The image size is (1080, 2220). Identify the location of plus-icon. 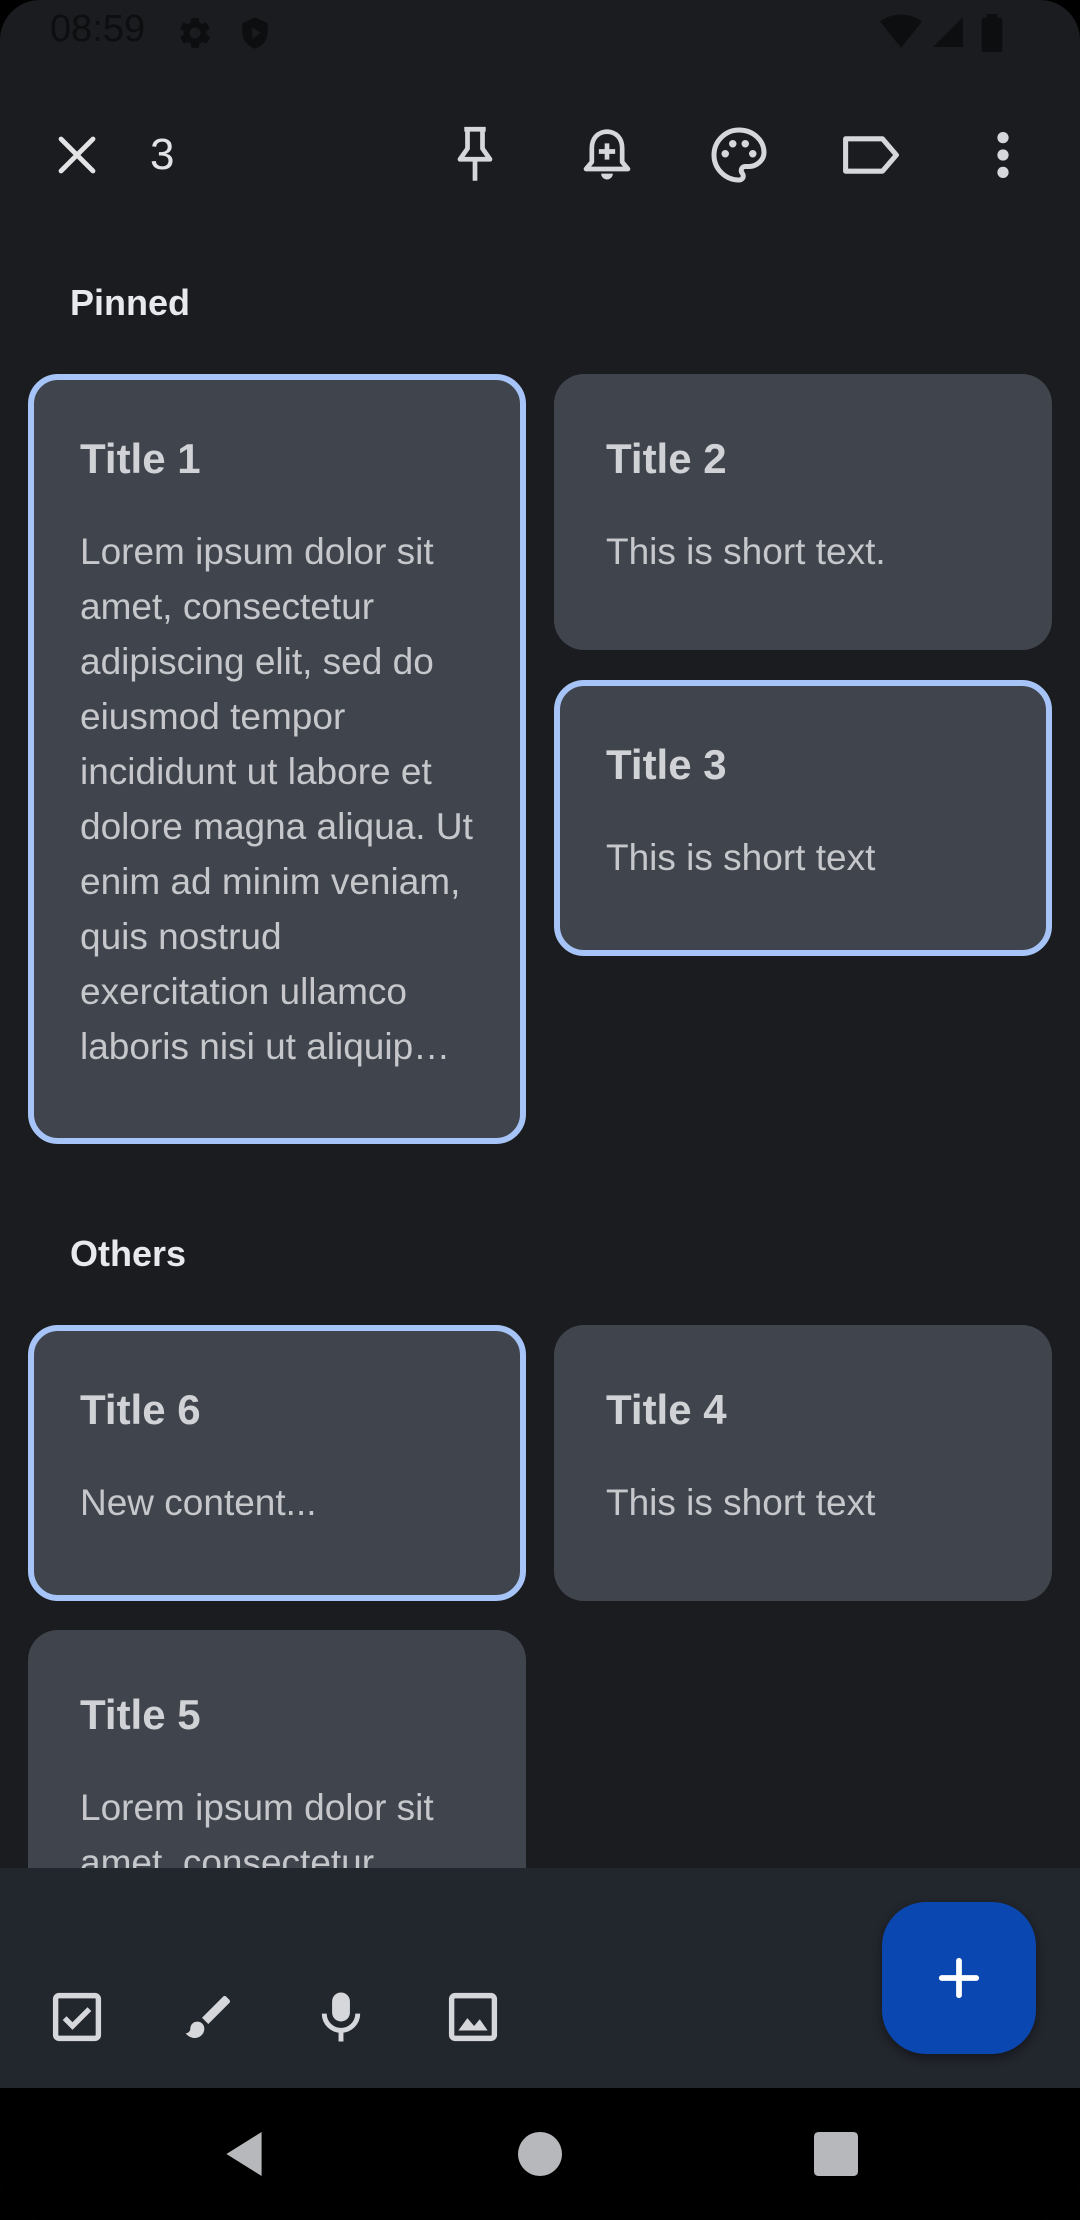
(959, 1978).